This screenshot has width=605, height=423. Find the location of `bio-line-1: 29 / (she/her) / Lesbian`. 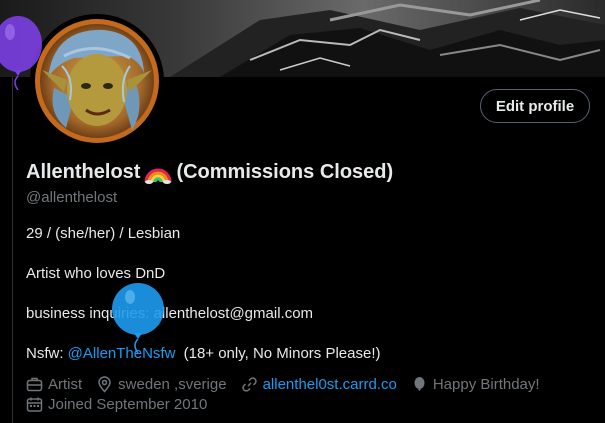

bio-line-1: 29 / (she/her) / Lesbian is located at coordinates (103, 233).